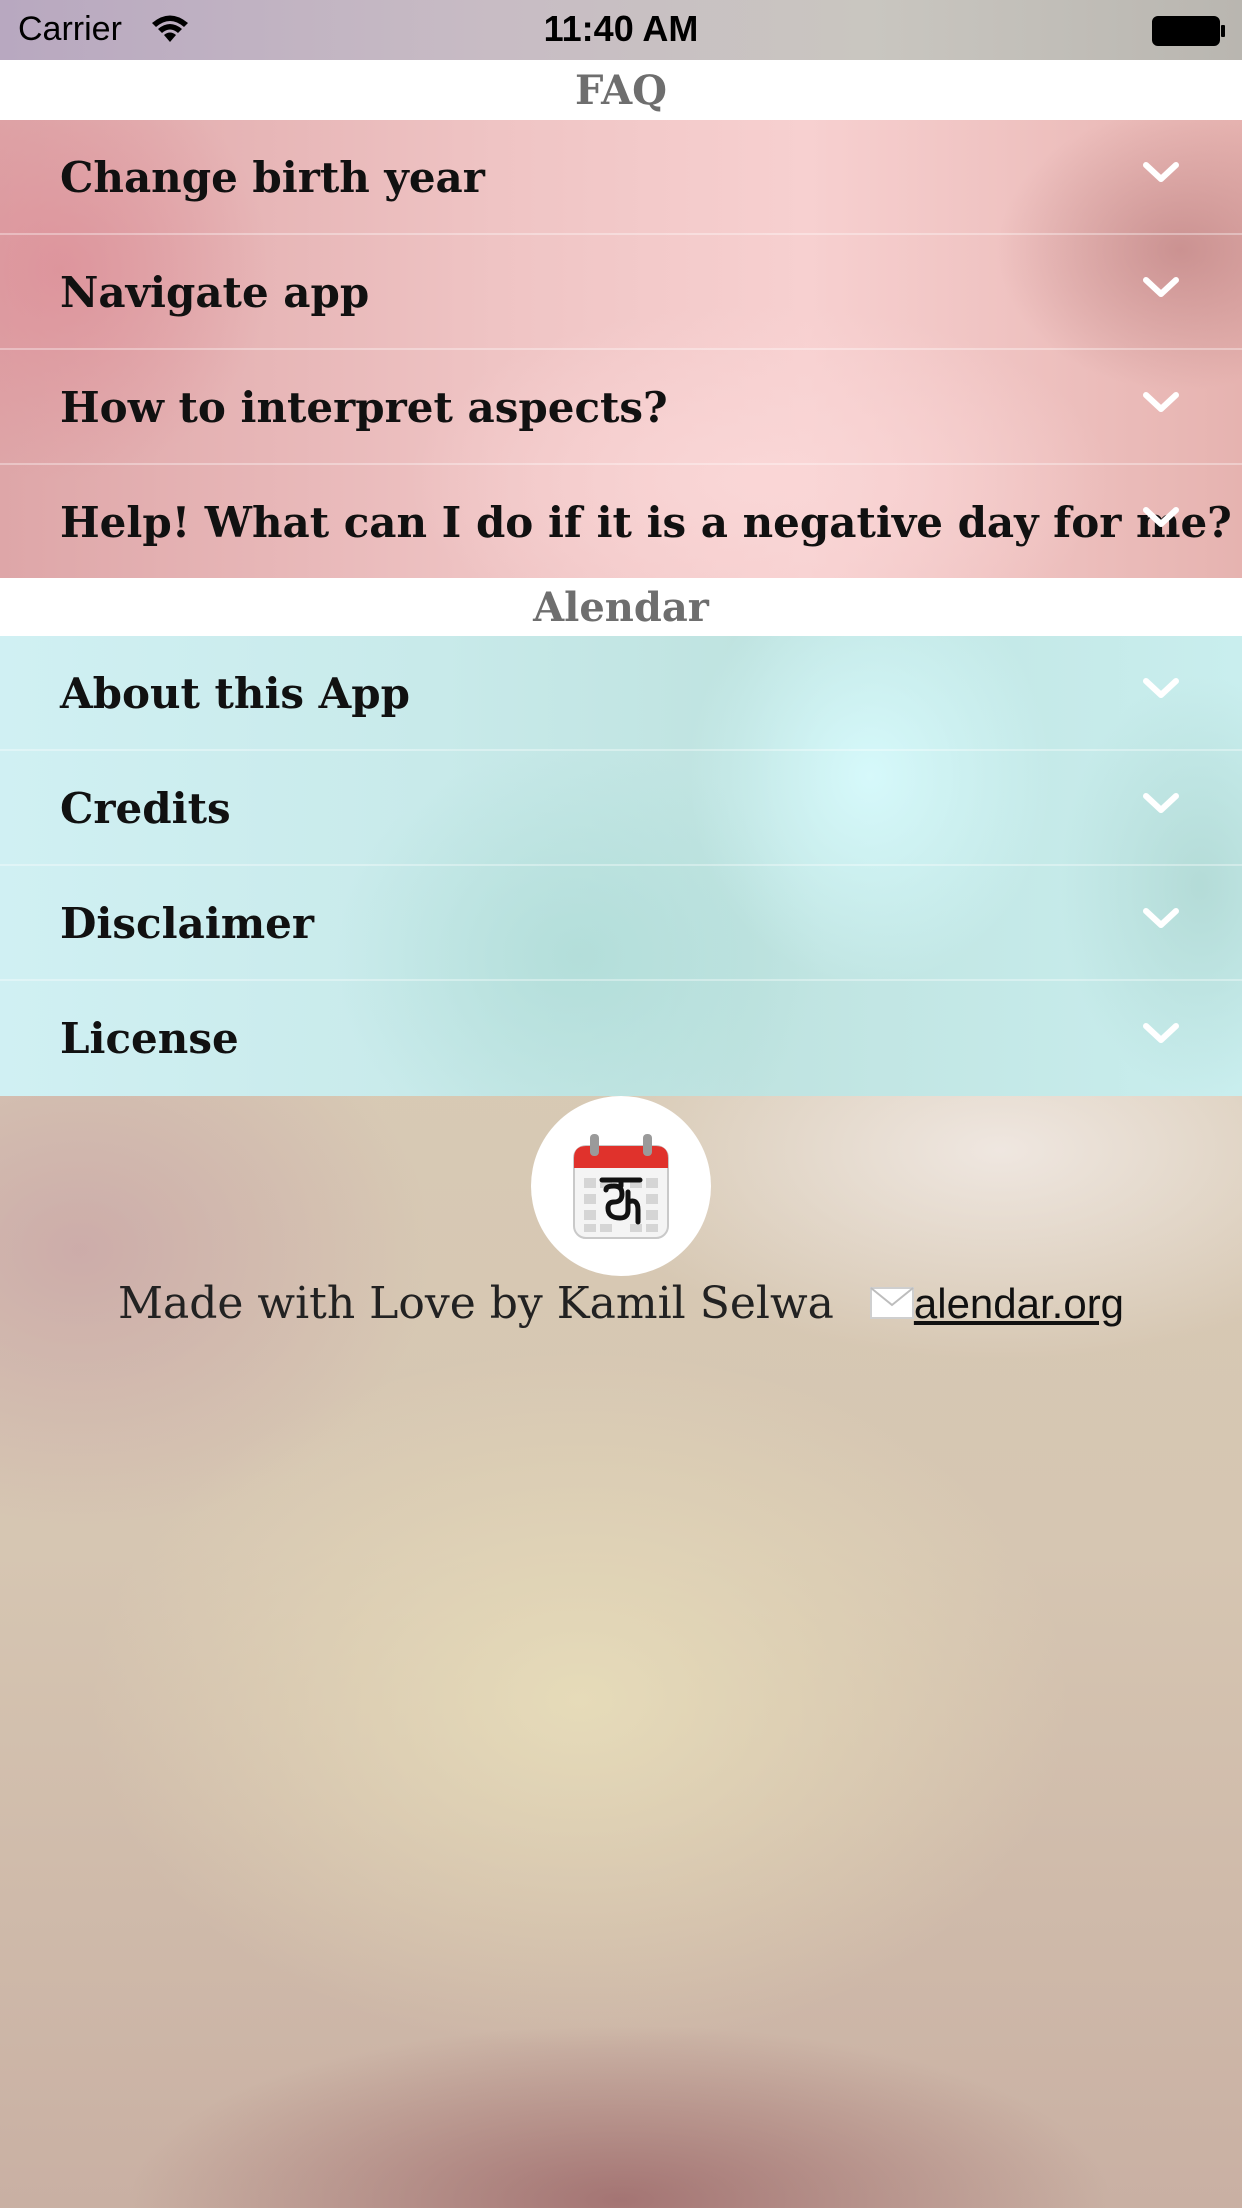 The height and width of the screenshot is (2208, 1242). I want to click on alendar-item-label: About this App, so click(235, 693).